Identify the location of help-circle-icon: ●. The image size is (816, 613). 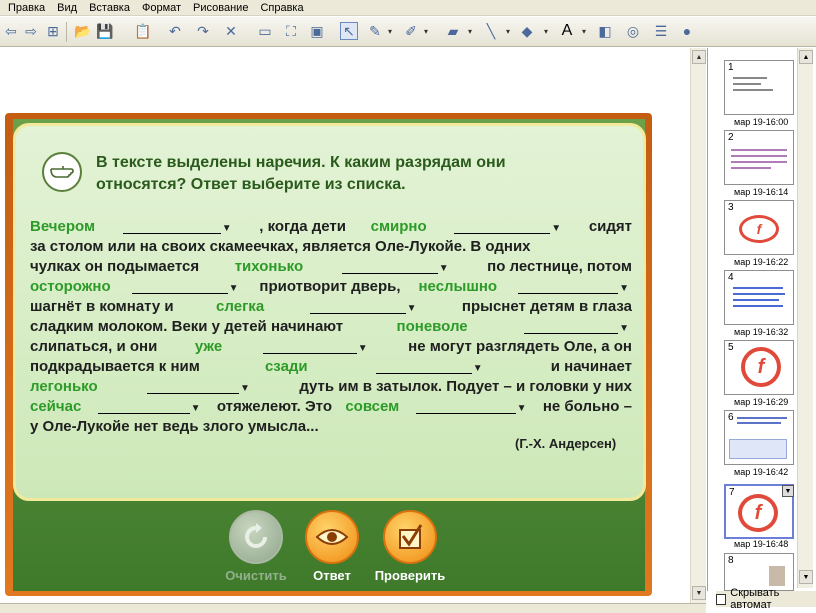
(687, 31).